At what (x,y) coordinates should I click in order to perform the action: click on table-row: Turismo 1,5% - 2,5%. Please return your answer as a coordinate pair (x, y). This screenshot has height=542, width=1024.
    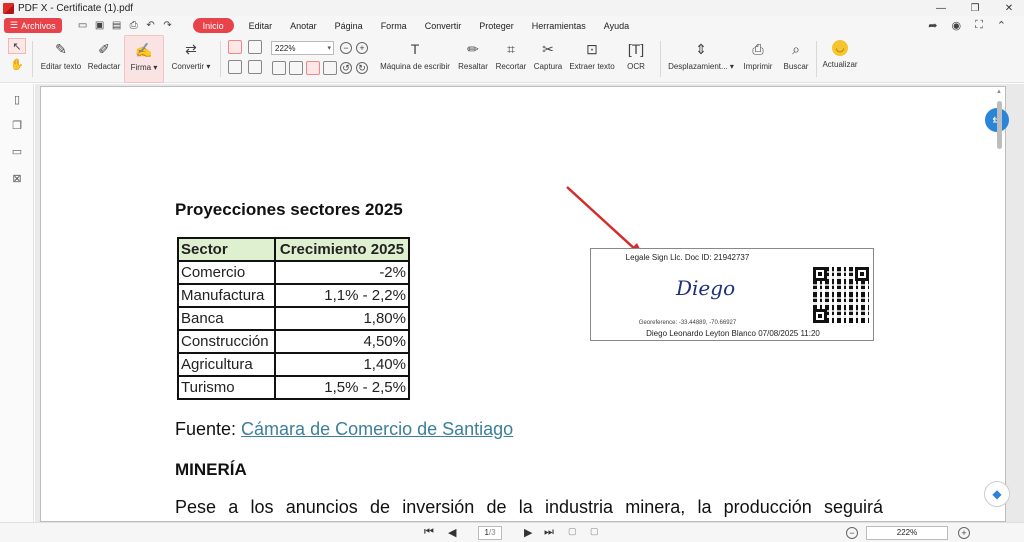
    Looking at the image, I should click on (293, 387).